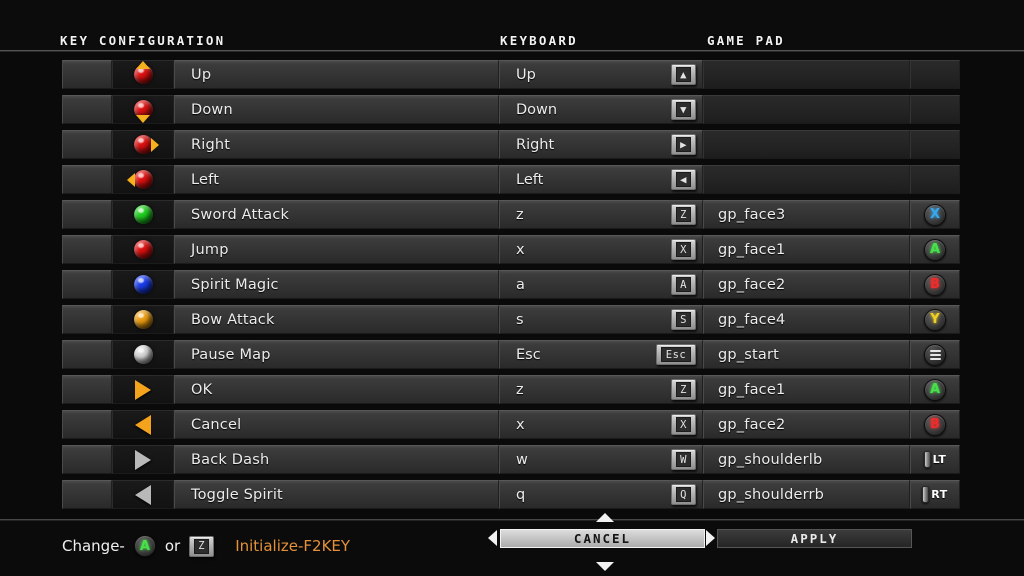 The width and height of the screenshot is (1024, 576). What do you see at coordinates (752, 424) in the screenshot?
I see `gamepad-binding-label: gp_face2` at bounding box center [752, 424].